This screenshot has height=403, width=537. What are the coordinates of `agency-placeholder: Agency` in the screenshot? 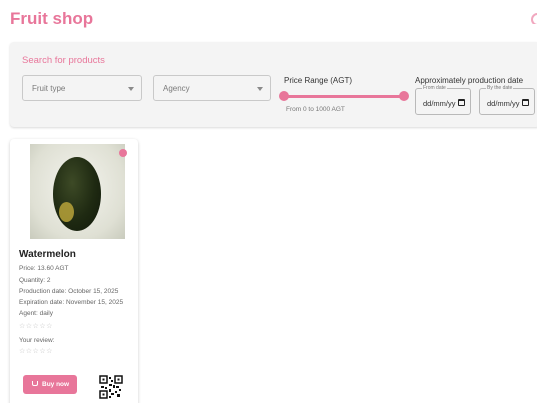 It's located at (176, 88).